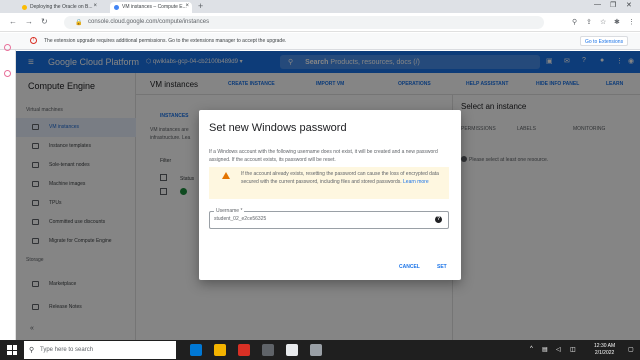 The height and width of the screenshot is (360, 640). What do you see at coordinates (229, 211) in the screenshot?
I see `username-label: Username *` at bounding box center [229, 211].